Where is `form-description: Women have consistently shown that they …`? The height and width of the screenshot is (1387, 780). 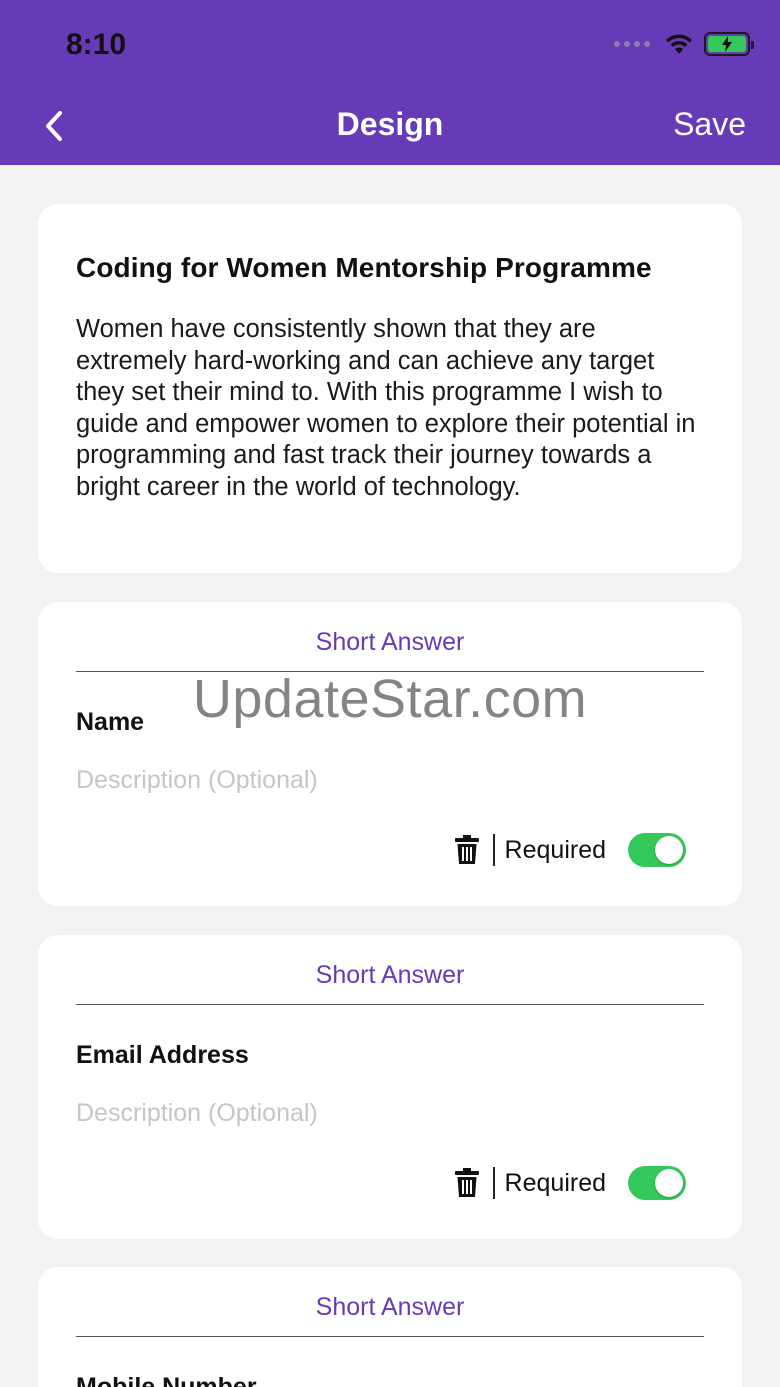 form-description: Women have consistently shown that they … is located at coordinates (390, 409).